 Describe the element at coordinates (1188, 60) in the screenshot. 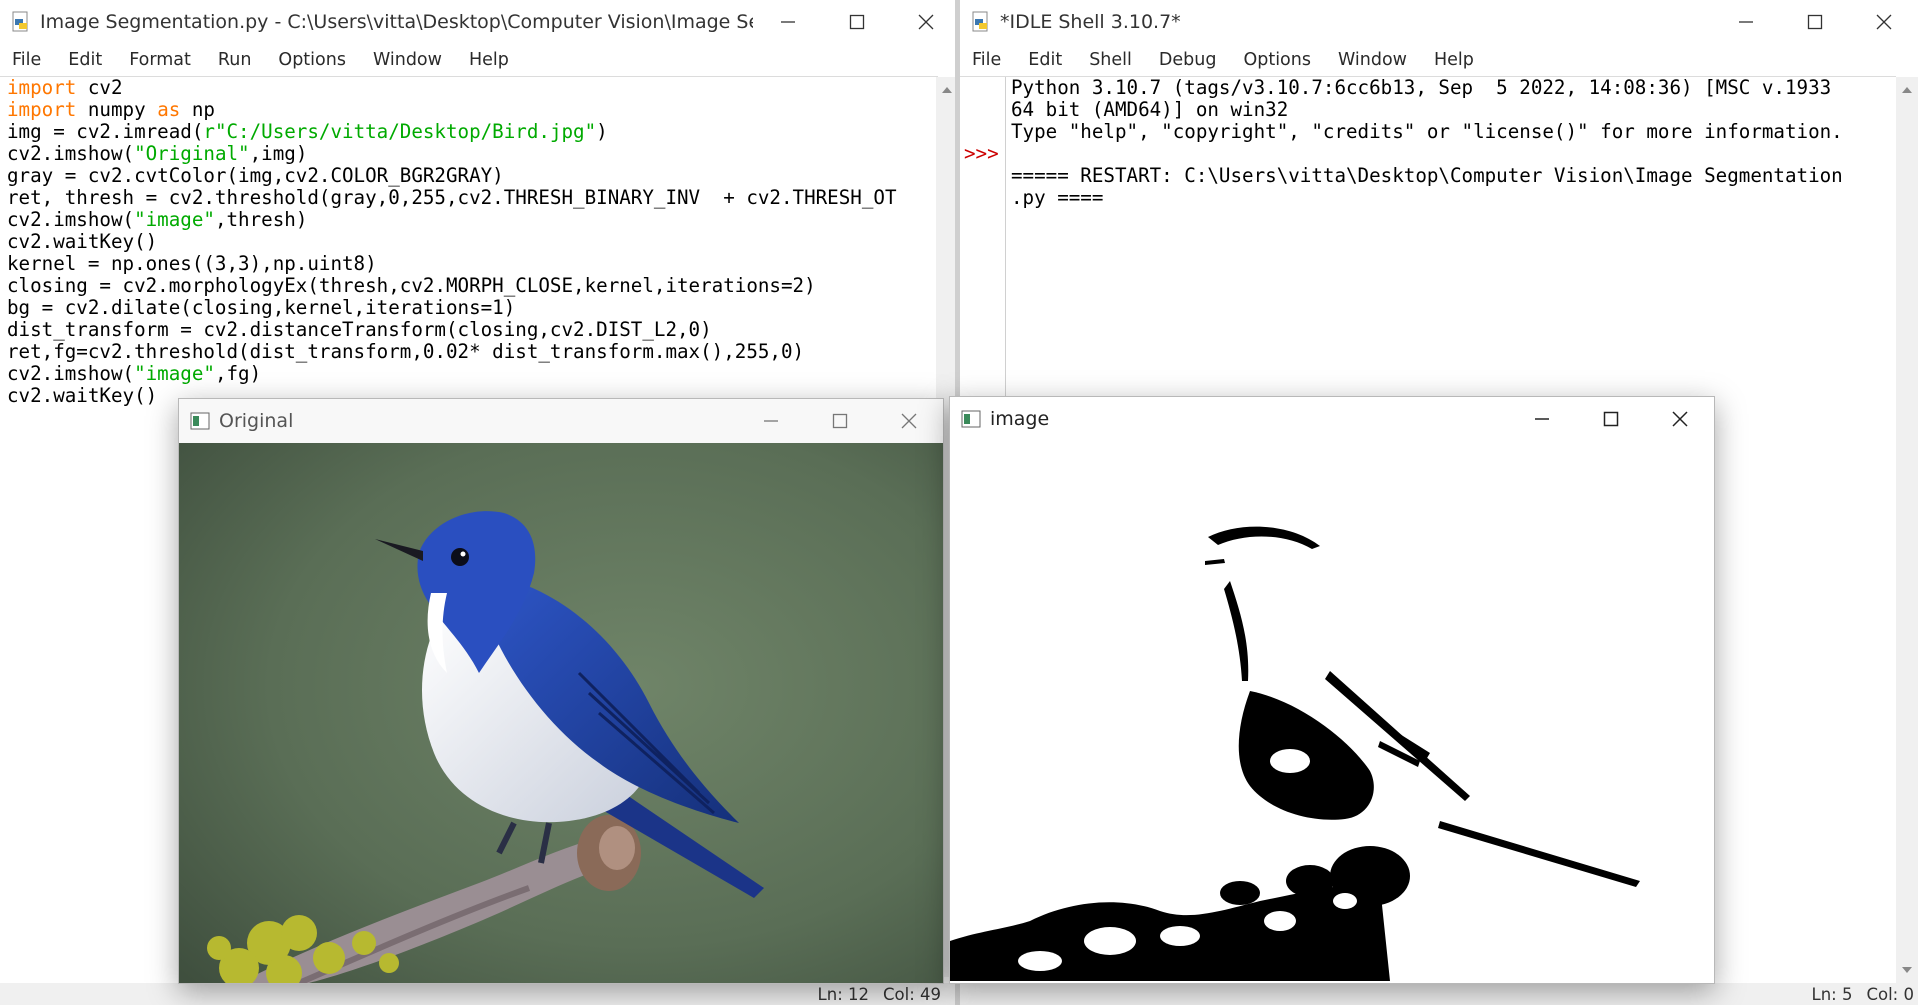

I see `menu-debug: Debug` at that location.